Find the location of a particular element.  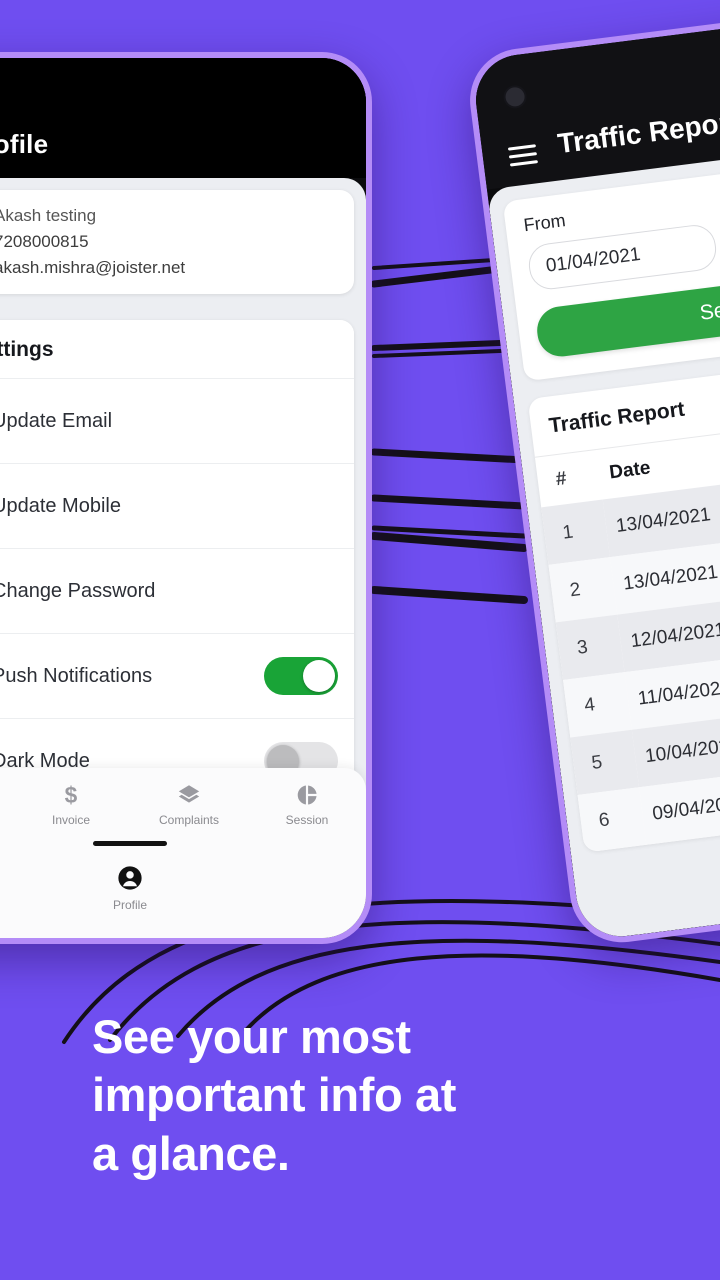

layers-icon is located at coordinates (189, 794).